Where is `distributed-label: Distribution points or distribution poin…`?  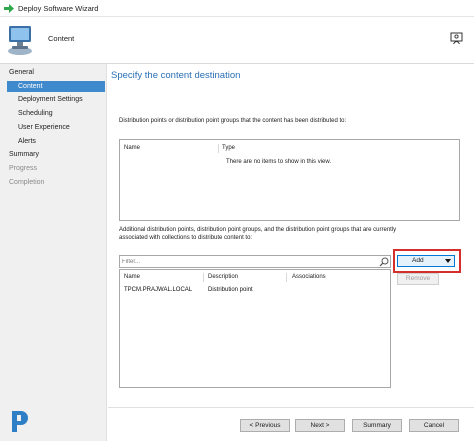 distributed-label: Distribution points or distribution poin… is located at coordinates (233, 121).